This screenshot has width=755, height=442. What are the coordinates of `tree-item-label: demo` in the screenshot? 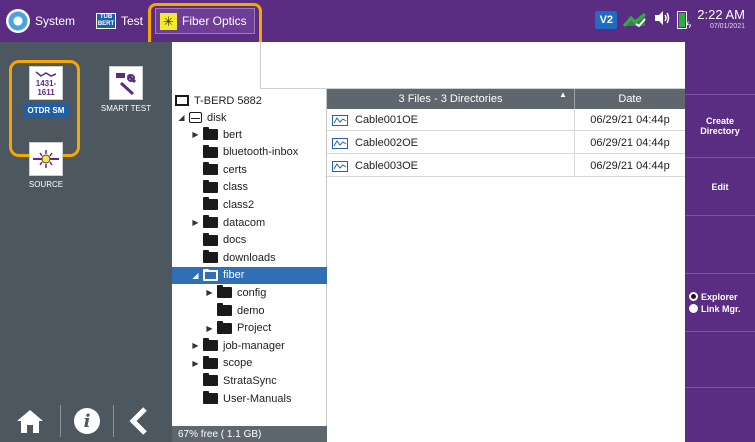 It's located at (251, 310).